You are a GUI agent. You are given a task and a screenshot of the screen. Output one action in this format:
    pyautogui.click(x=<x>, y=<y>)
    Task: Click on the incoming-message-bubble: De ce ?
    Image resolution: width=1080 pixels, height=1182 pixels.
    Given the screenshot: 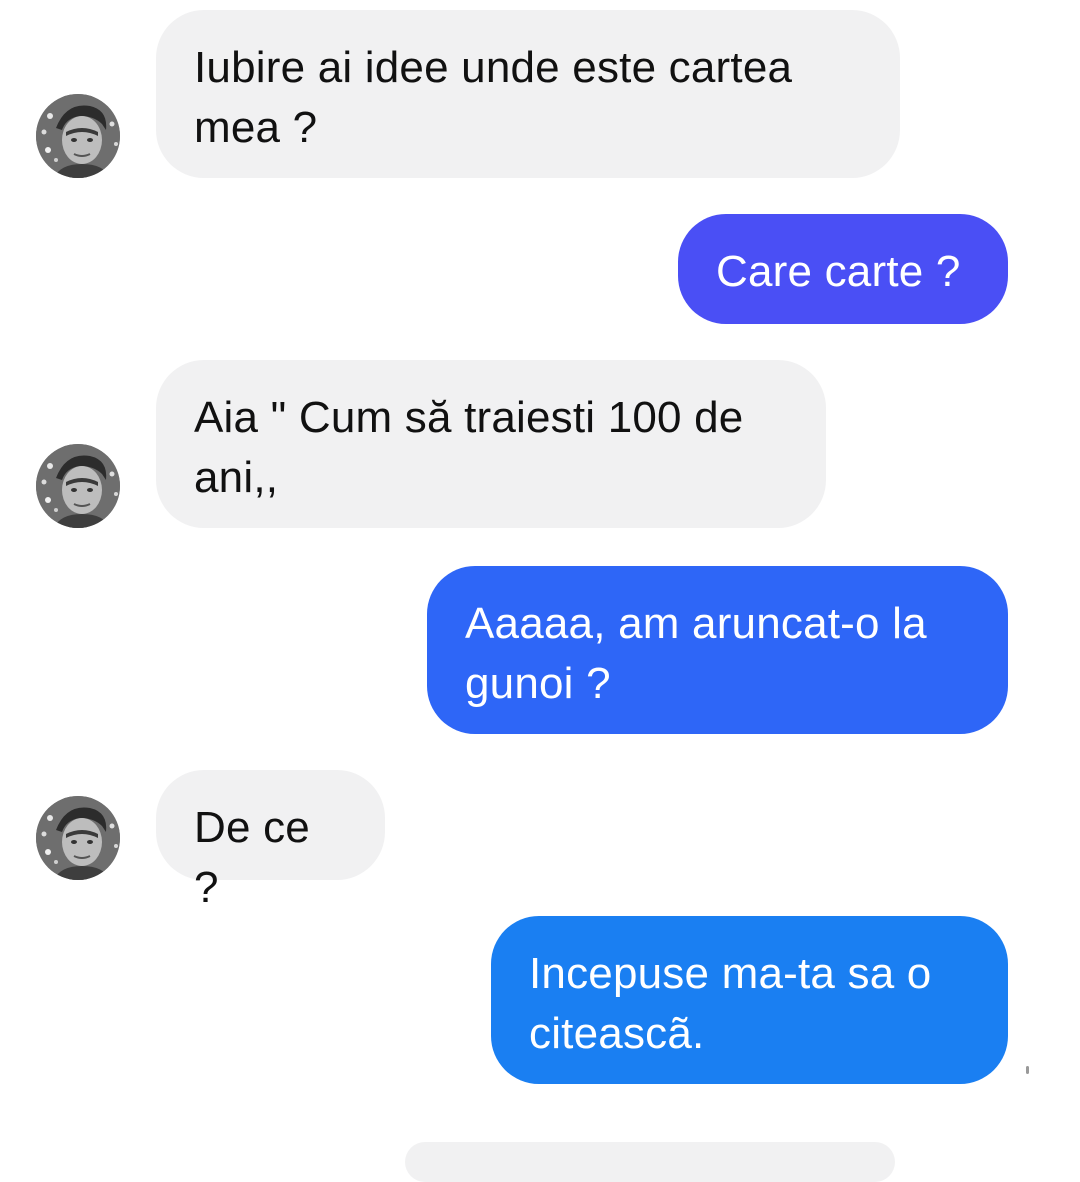 What is the action you would take?
    pyautogui.click(x=270, y=841)
    